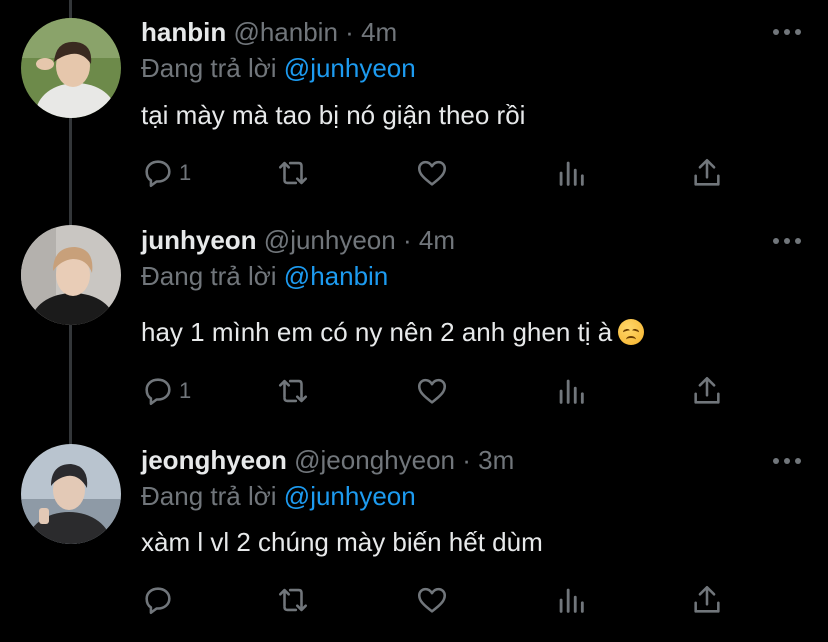 Image resolution: width=828 pixels, height=642 pixels. What do you see at coordinates (336, 276) in the screenshot?
I see `reply-mention-link: @hanbin` at bounding box center [336, 276].